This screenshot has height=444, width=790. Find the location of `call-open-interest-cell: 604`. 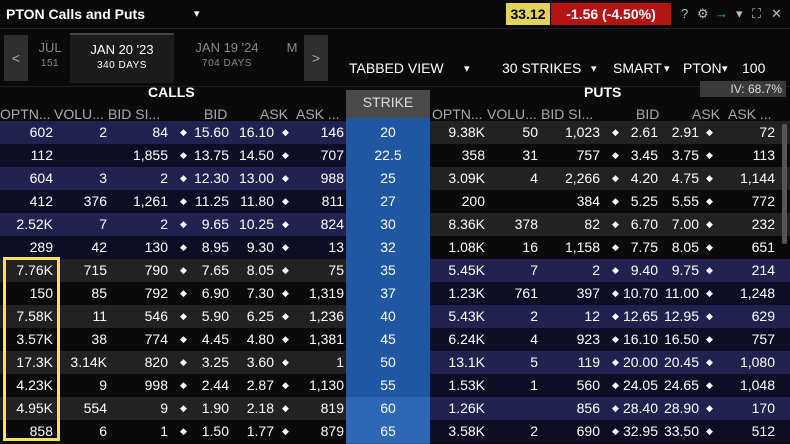

call-open-interest-cell: 604 is located at coordinates (41, 178).